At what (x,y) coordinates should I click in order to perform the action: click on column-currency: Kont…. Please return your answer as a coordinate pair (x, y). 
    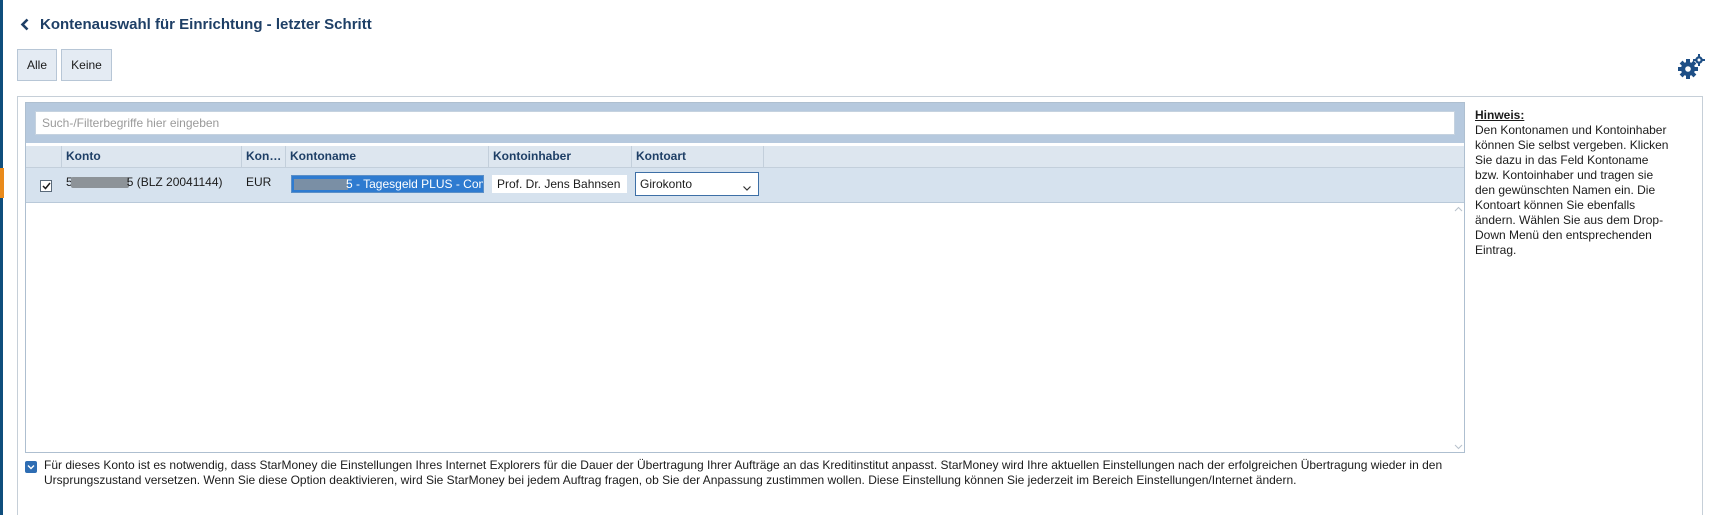
    Looking at the image, I should click on (264, 156).